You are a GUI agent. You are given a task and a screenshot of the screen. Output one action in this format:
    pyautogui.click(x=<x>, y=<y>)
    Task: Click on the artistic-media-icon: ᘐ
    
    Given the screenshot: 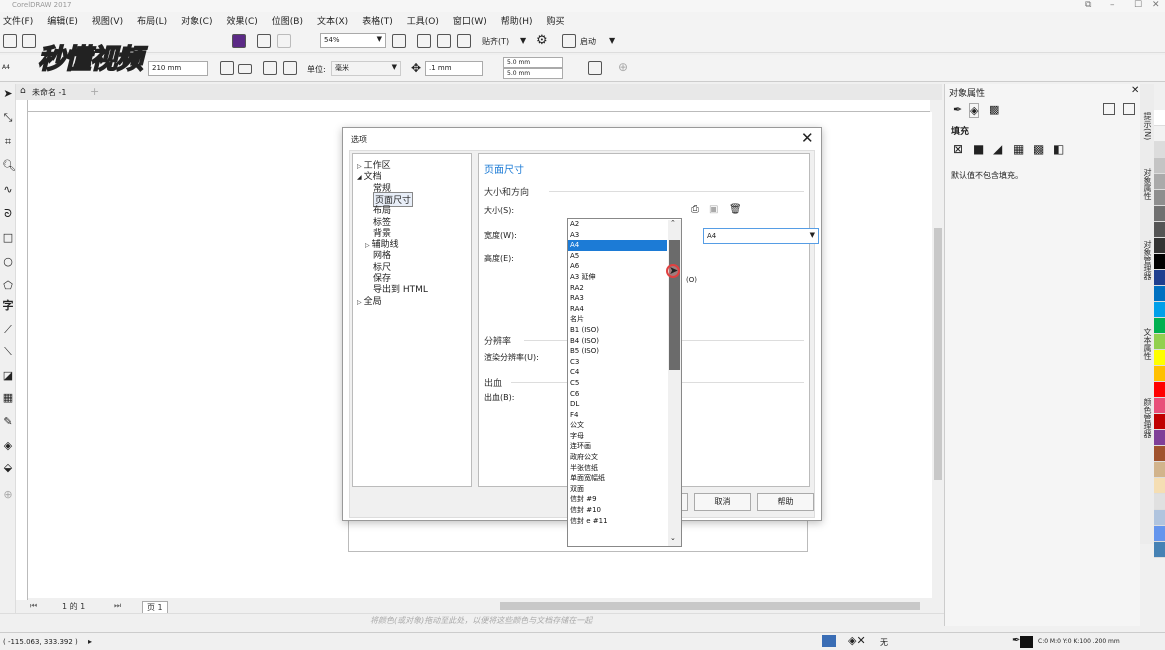 What is the action you would take?
    pyautogui.click(x=8, y=214)
    